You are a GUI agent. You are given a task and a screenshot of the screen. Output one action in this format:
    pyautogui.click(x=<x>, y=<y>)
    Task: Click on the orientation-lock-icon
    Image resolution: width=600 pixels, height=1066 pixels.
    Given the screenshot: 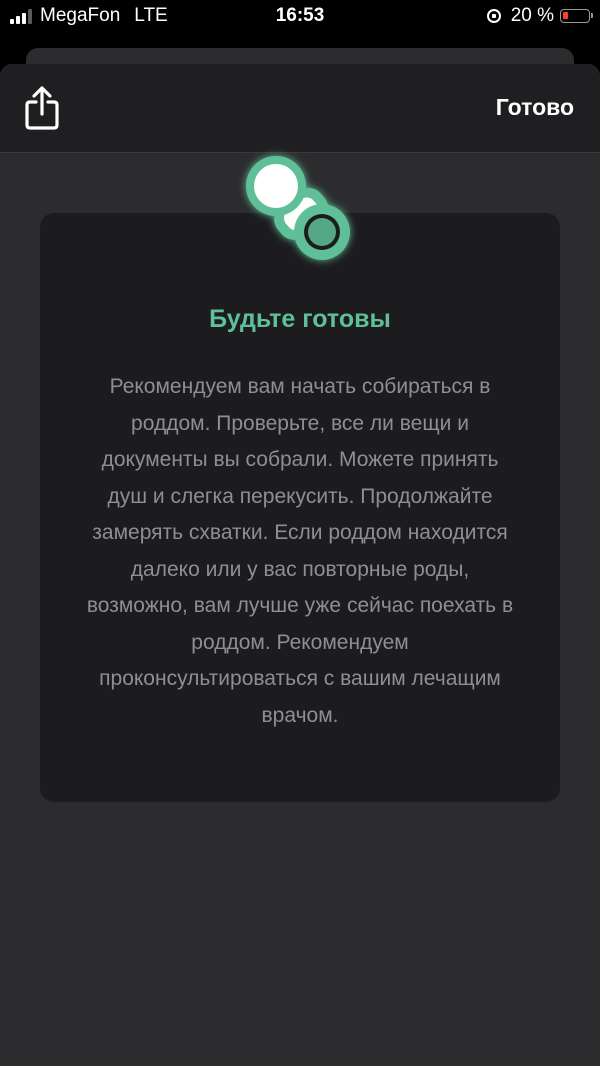 What is the action you would take?
    pyautogui.click(x=493, y=16)
    